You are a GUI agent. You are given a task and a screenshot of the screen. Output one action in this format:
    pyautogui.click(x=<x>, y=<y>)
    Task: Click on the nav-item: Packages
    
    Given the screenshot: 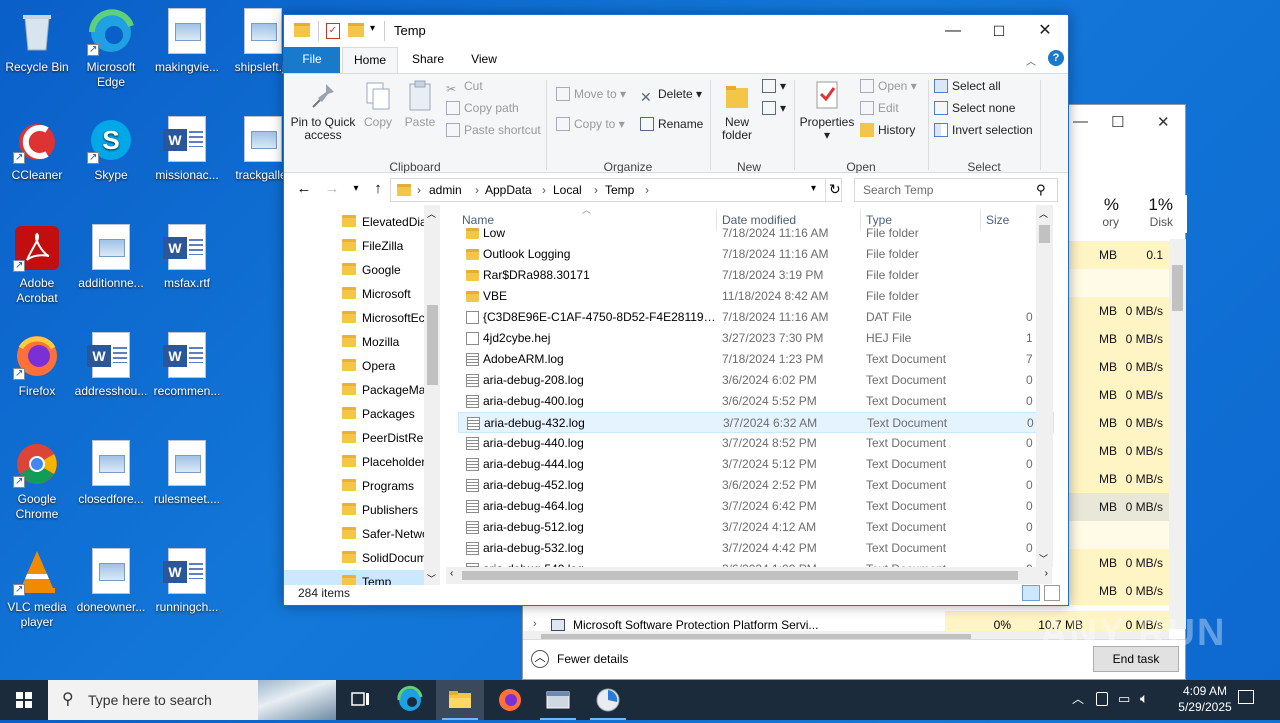 What is the action you would take?
    pyautogui.click(x=355, y=414)
    